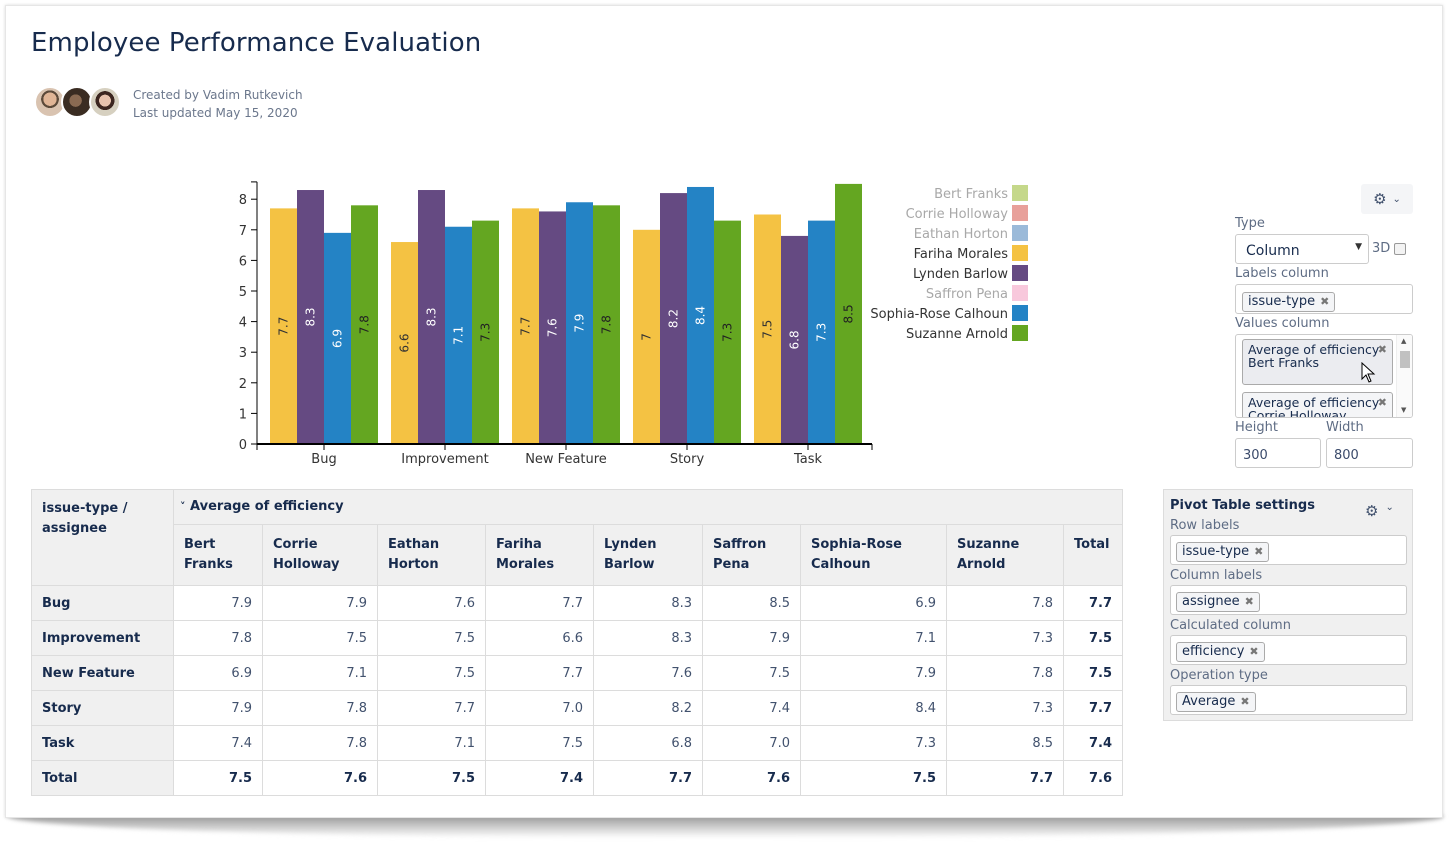 This screenshot has width=1456, height=847. Describe the element at coordinates (580, 323) in the screenshot. I see `bar-data-label: 7.9` at that location.